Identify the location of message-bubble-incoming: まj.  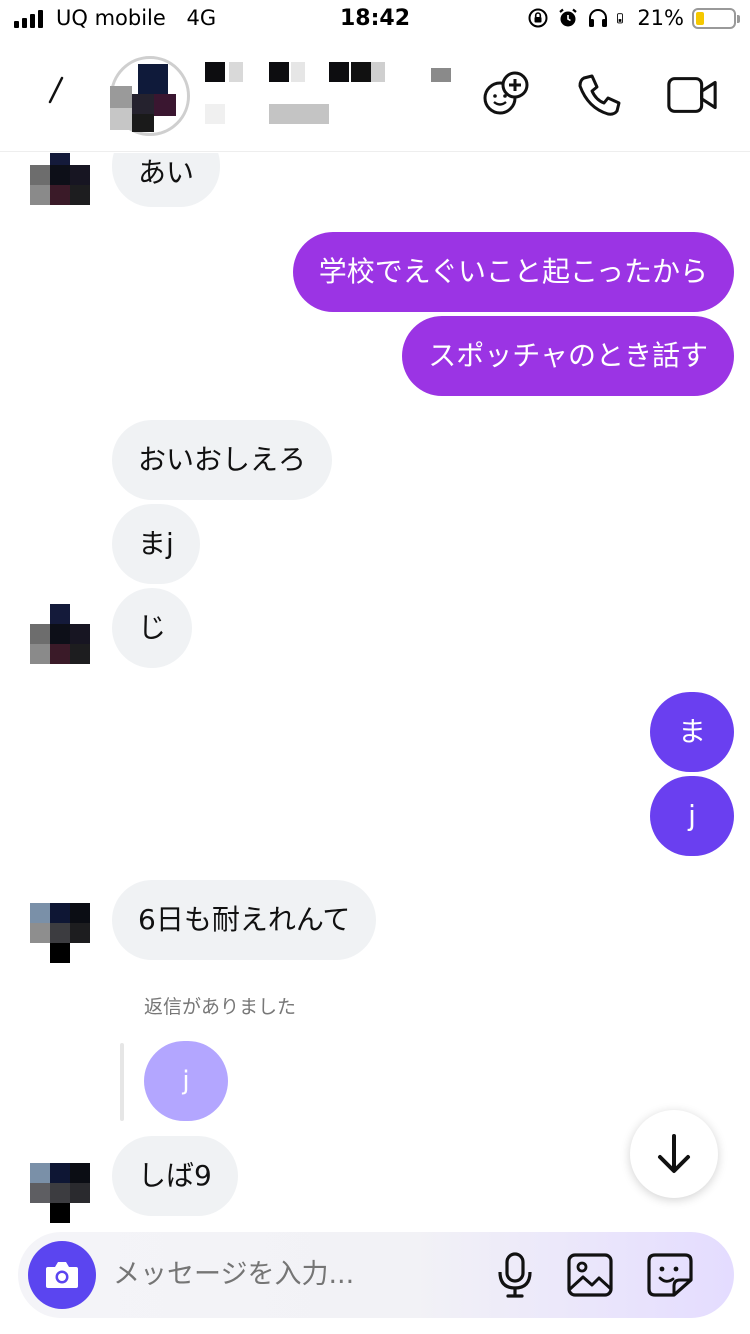
(156, 544).